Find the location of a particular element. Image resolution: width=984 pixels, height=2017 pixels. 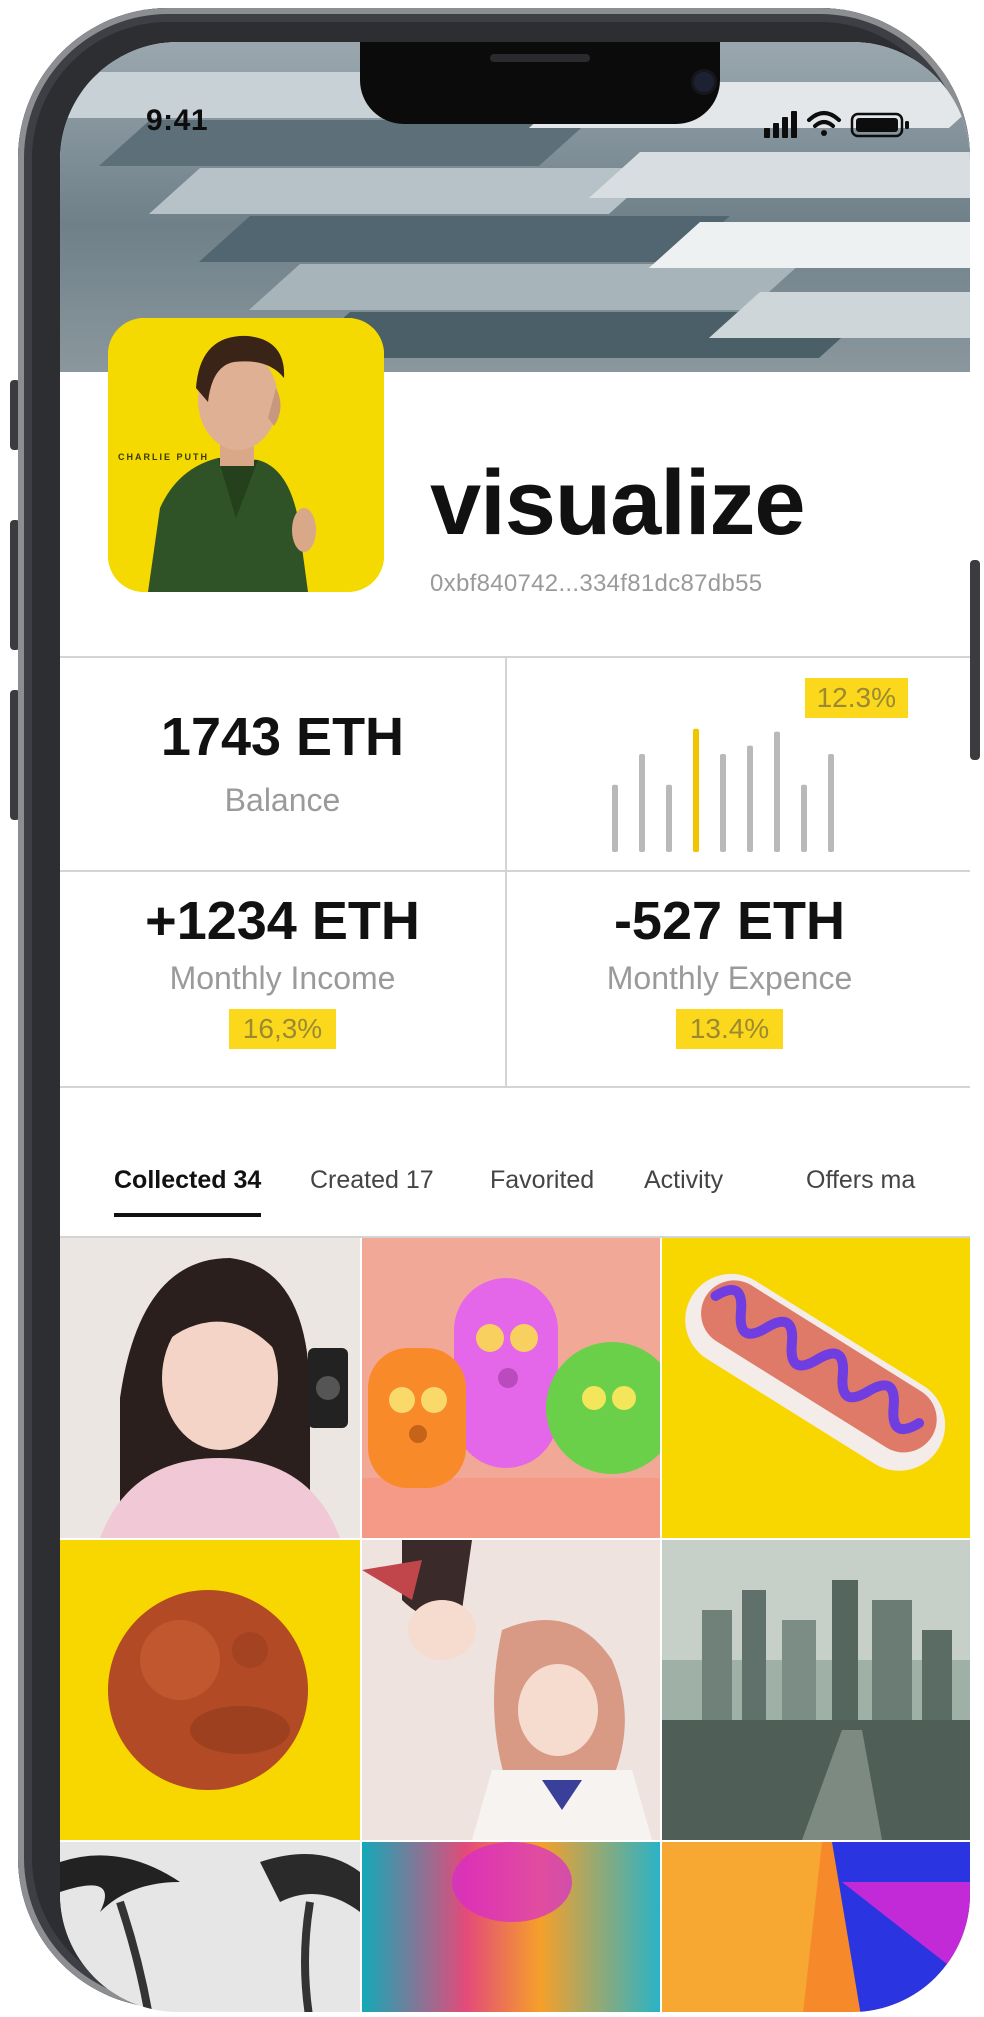

stats-divider-horizontal is located at coordinates (515, 871).